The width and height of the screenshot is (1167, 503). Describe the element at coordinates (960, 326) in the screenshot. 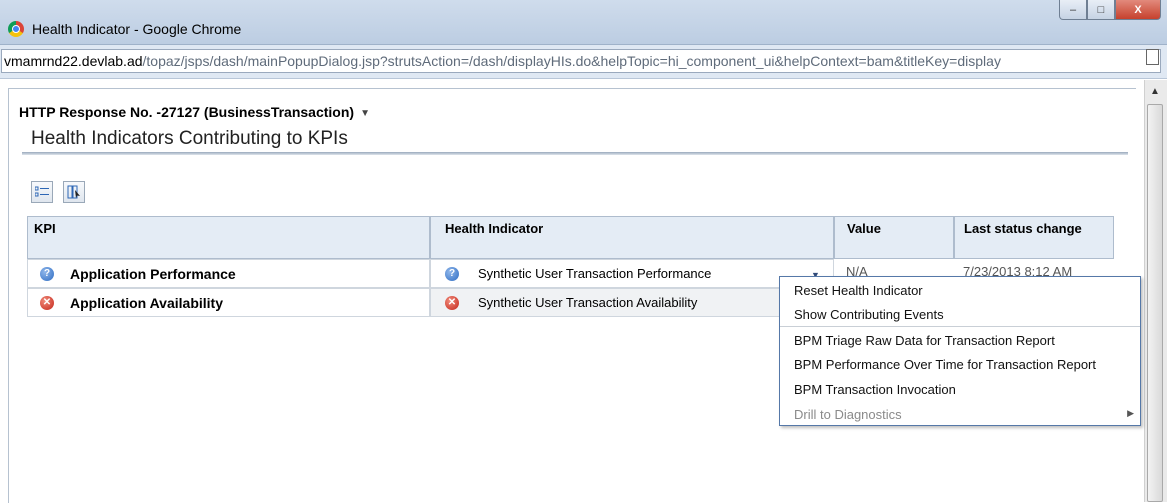

I see `menu-separator` at that location.